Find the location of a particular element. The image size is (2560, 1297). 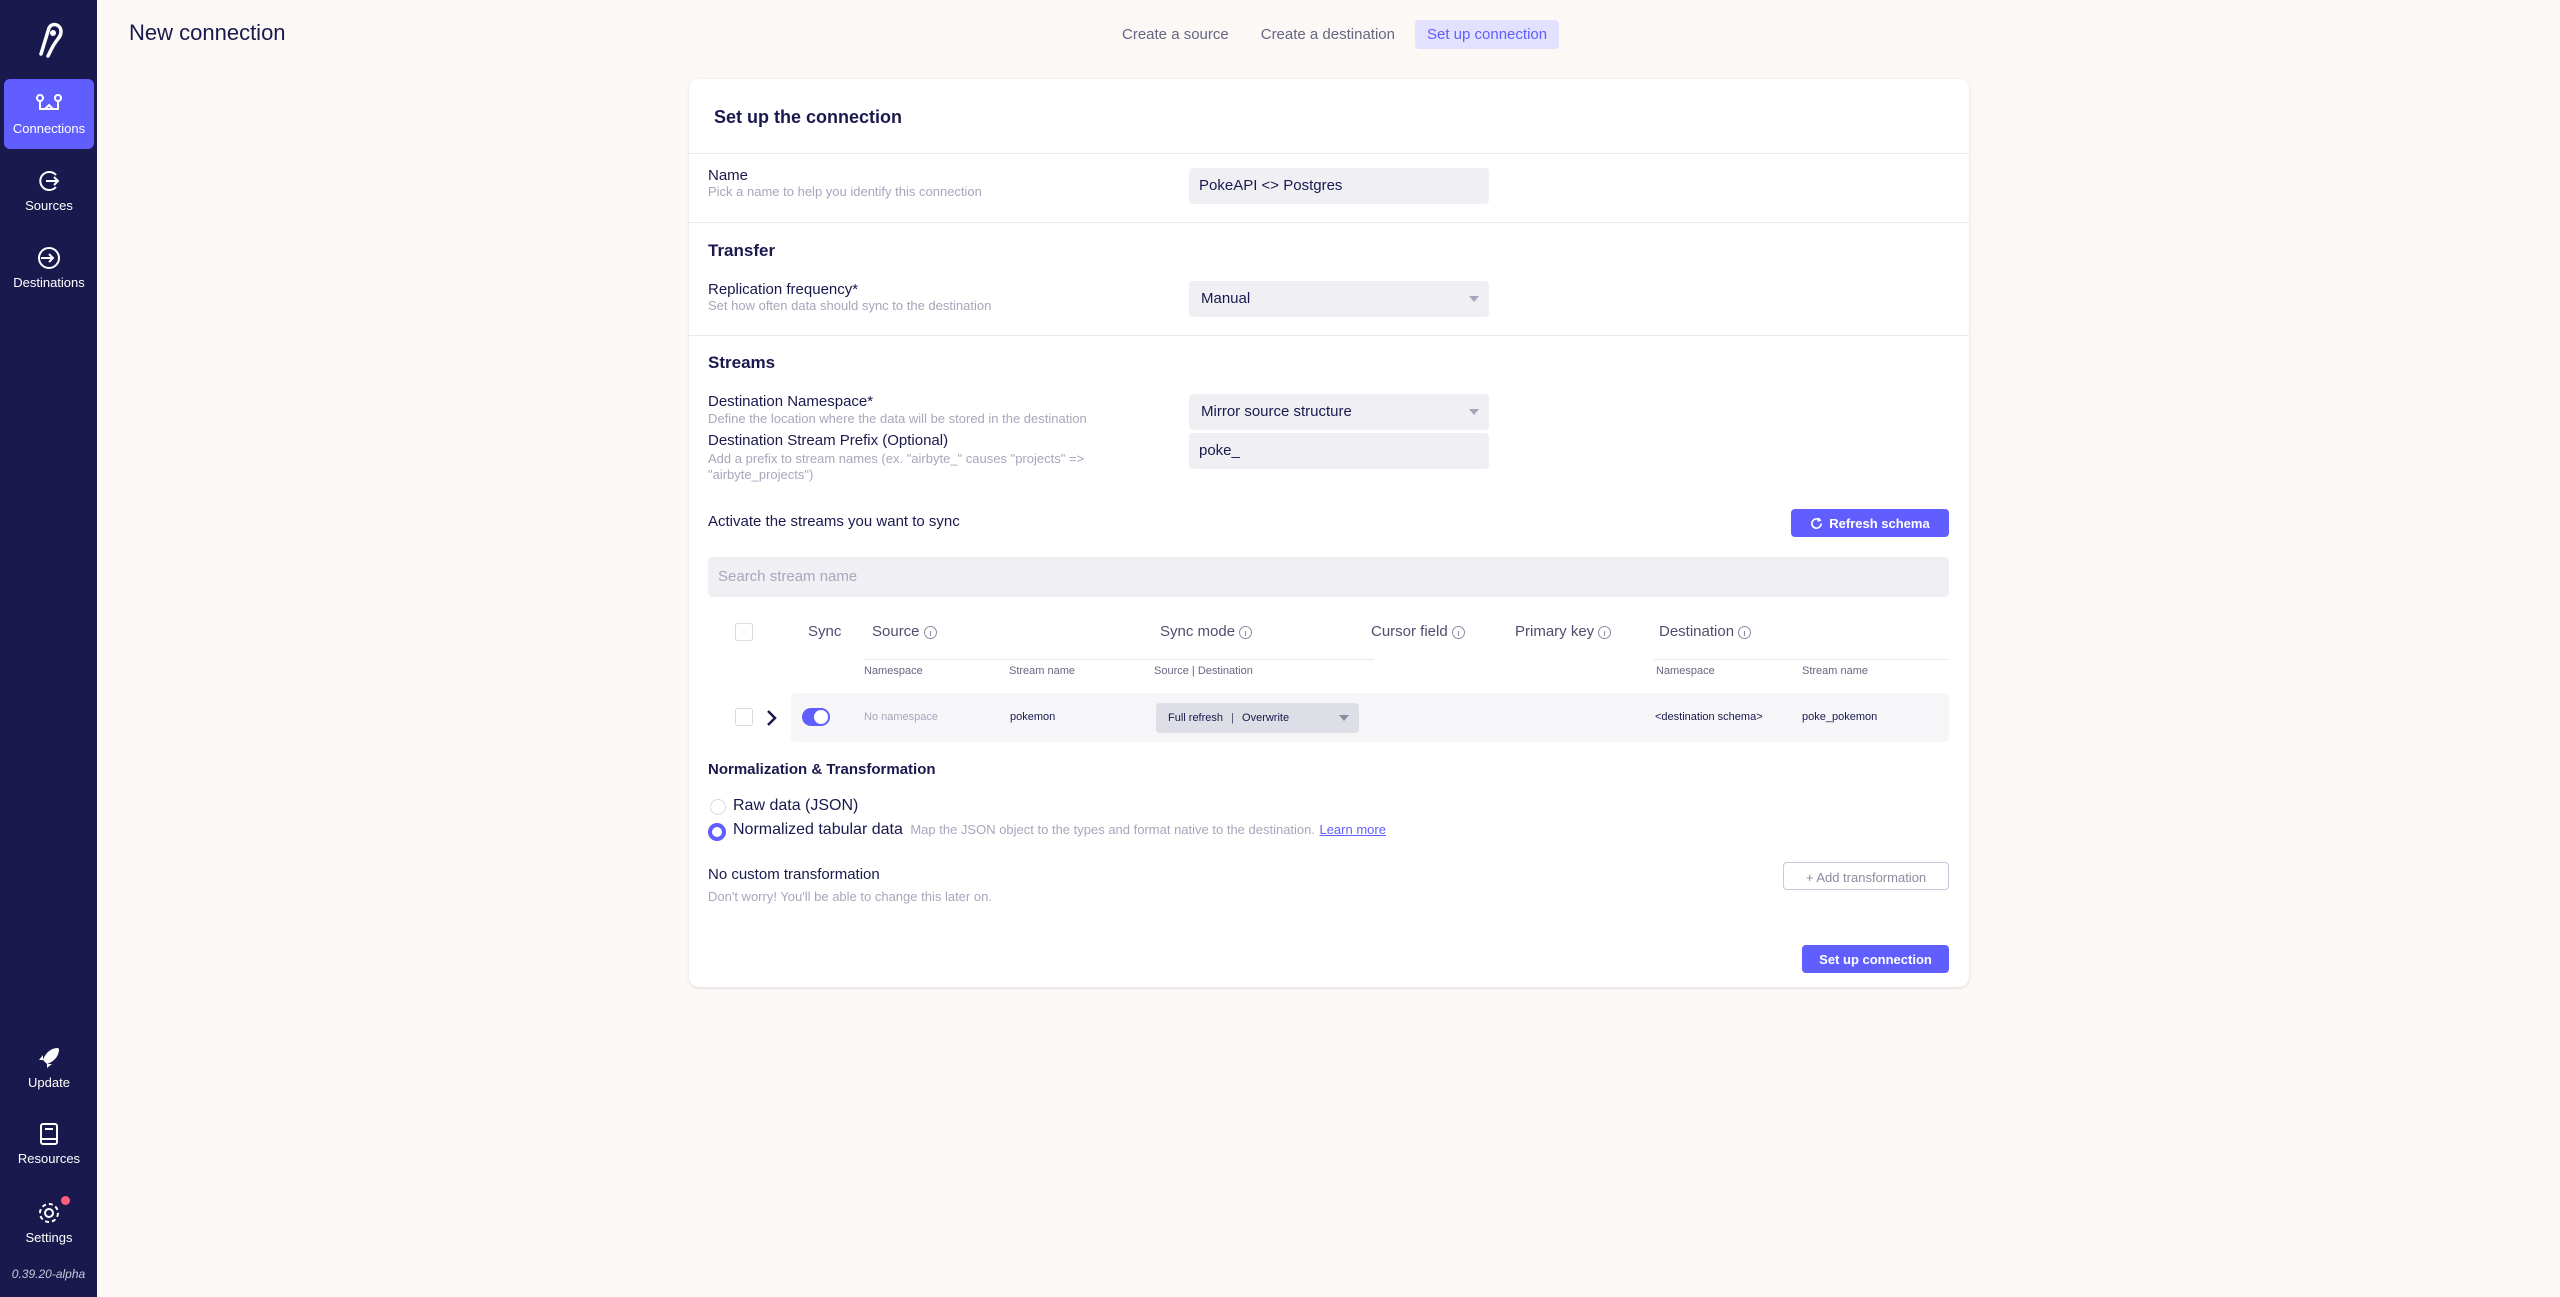

name-label: Name is located at coordinates (728, 175).